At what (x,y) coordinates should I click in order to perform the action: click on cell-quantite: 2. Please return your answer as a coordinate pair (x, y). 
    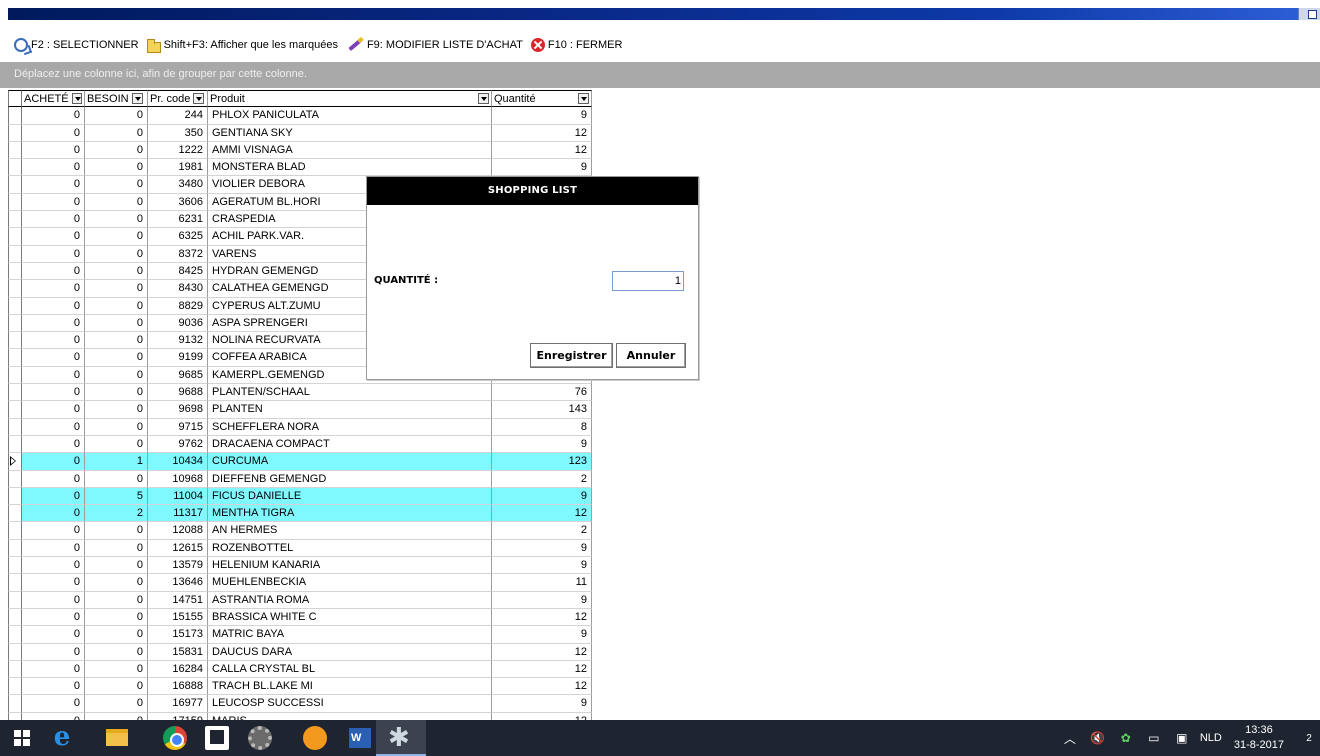
    Looking at the image, I should click on (542, 531).